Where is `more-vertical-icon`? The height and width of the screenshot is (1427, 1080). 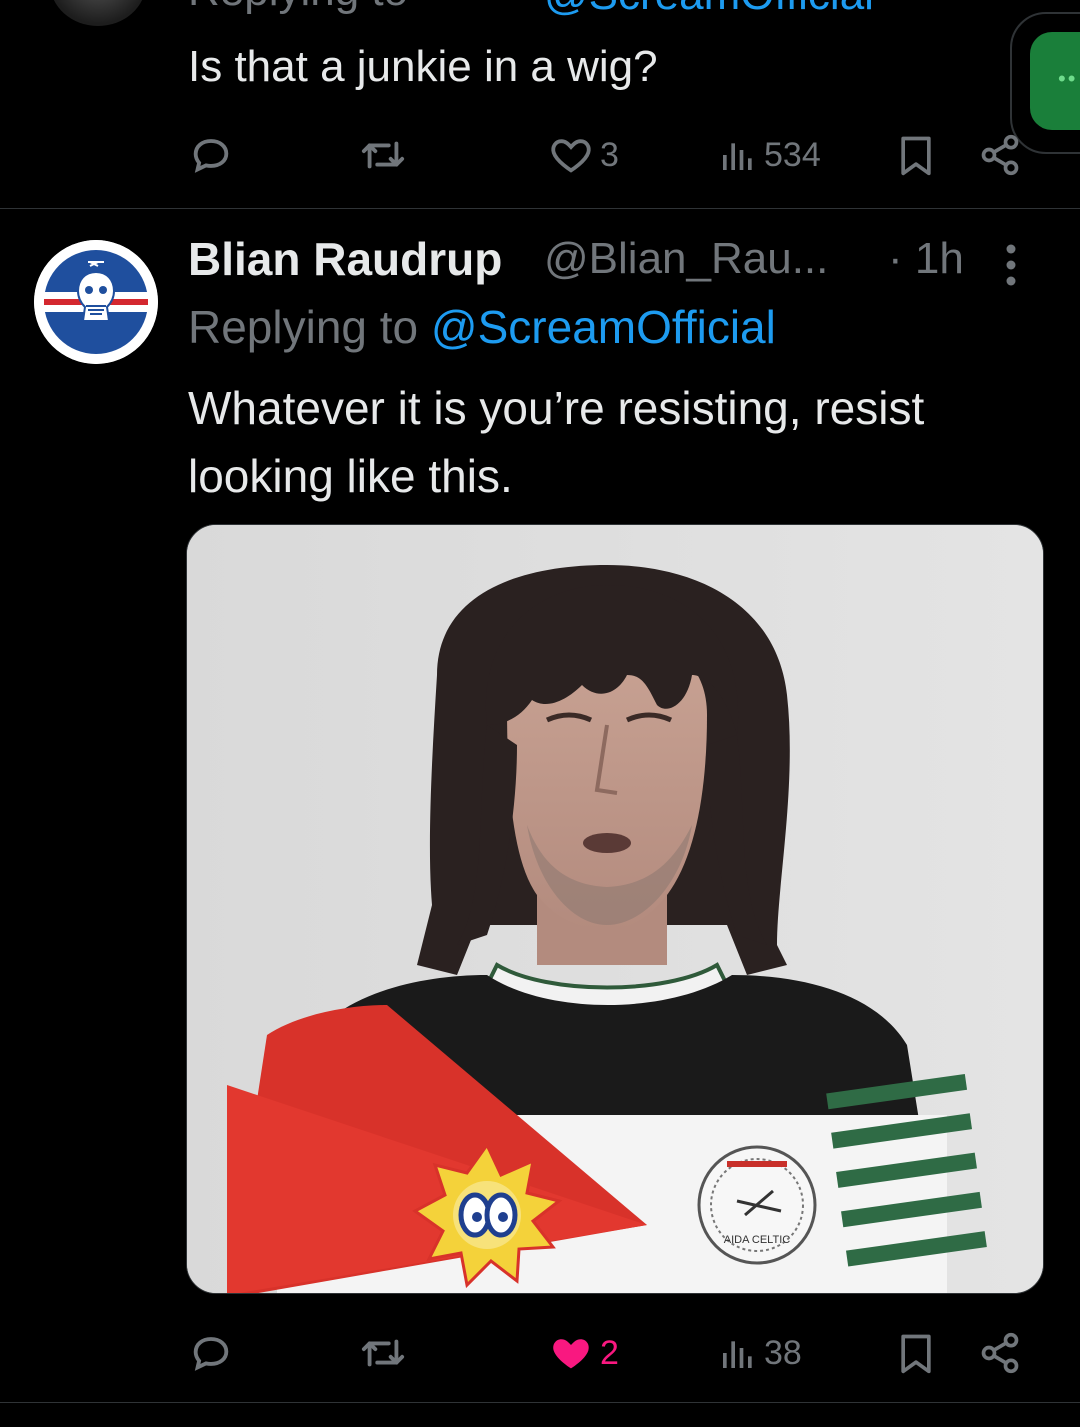
more-vertical-icon is located at coordinates (1011, 265).